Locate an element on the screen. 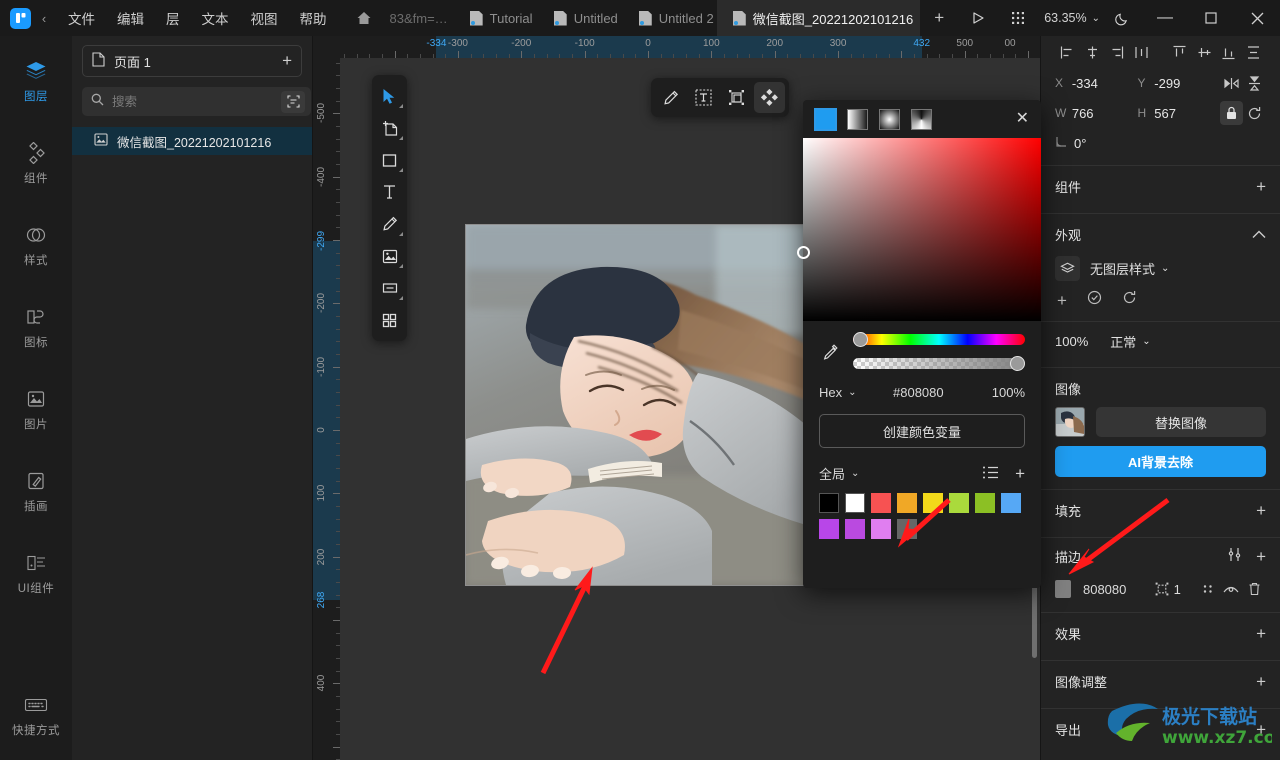  image-thumbnail is located at coordinates (1070, 422).